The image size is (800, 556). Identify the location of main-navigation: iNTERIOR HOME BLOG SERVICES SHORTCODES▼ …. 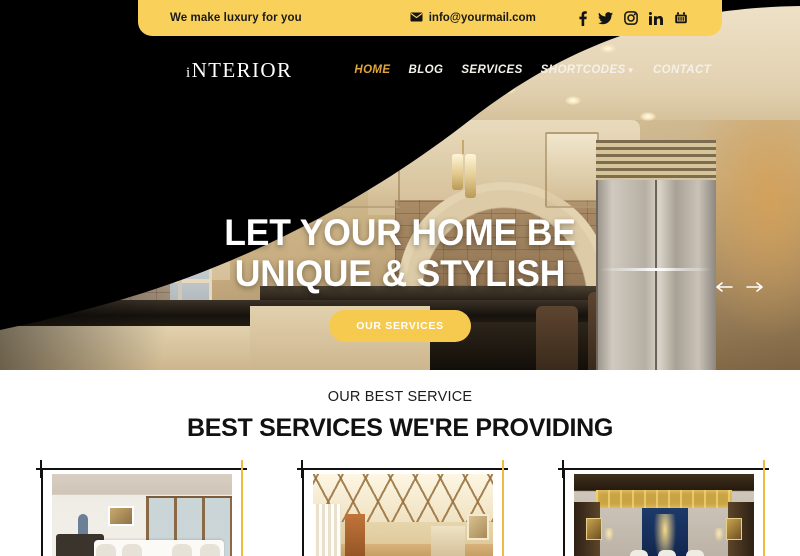
(400, 70).